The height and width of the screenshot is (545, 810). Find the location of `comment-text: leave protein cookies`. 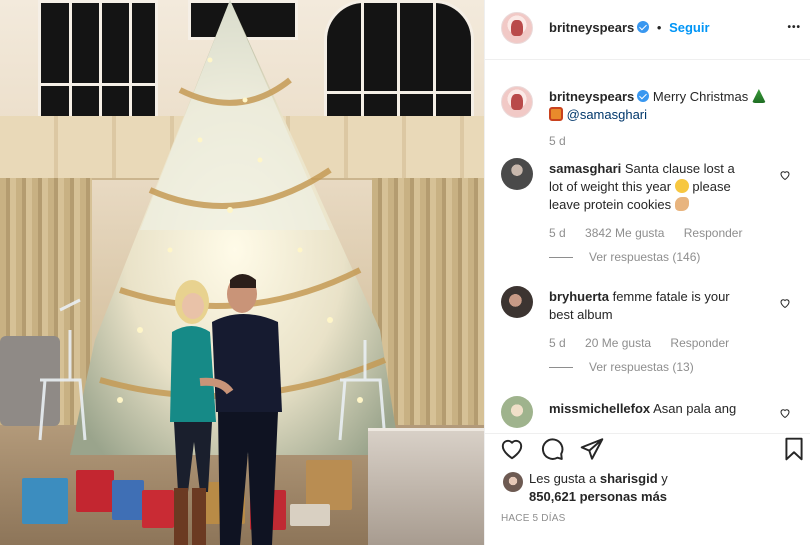

comment-text: leave protein cookies is located at coordinates (610, 204).